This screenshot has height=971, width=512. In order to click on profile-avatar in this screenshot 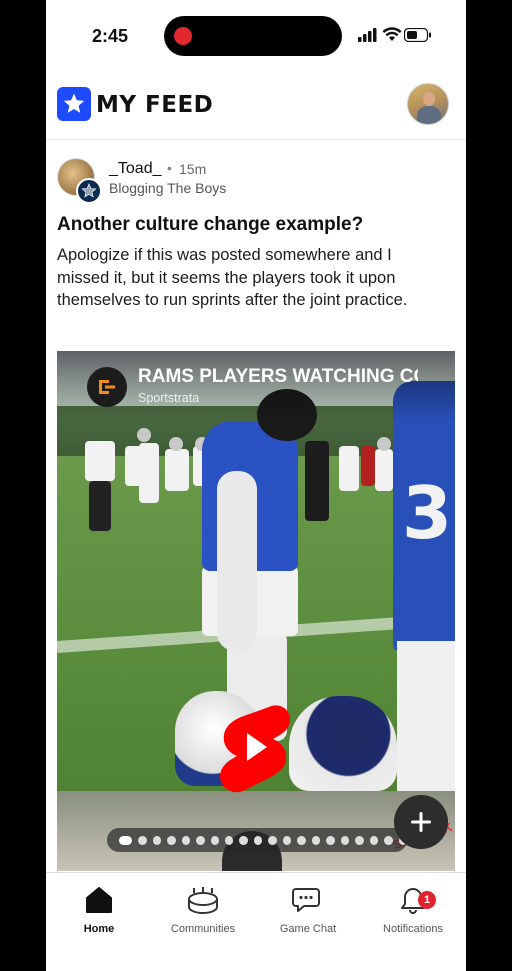, I will do `click(428, 104)`.